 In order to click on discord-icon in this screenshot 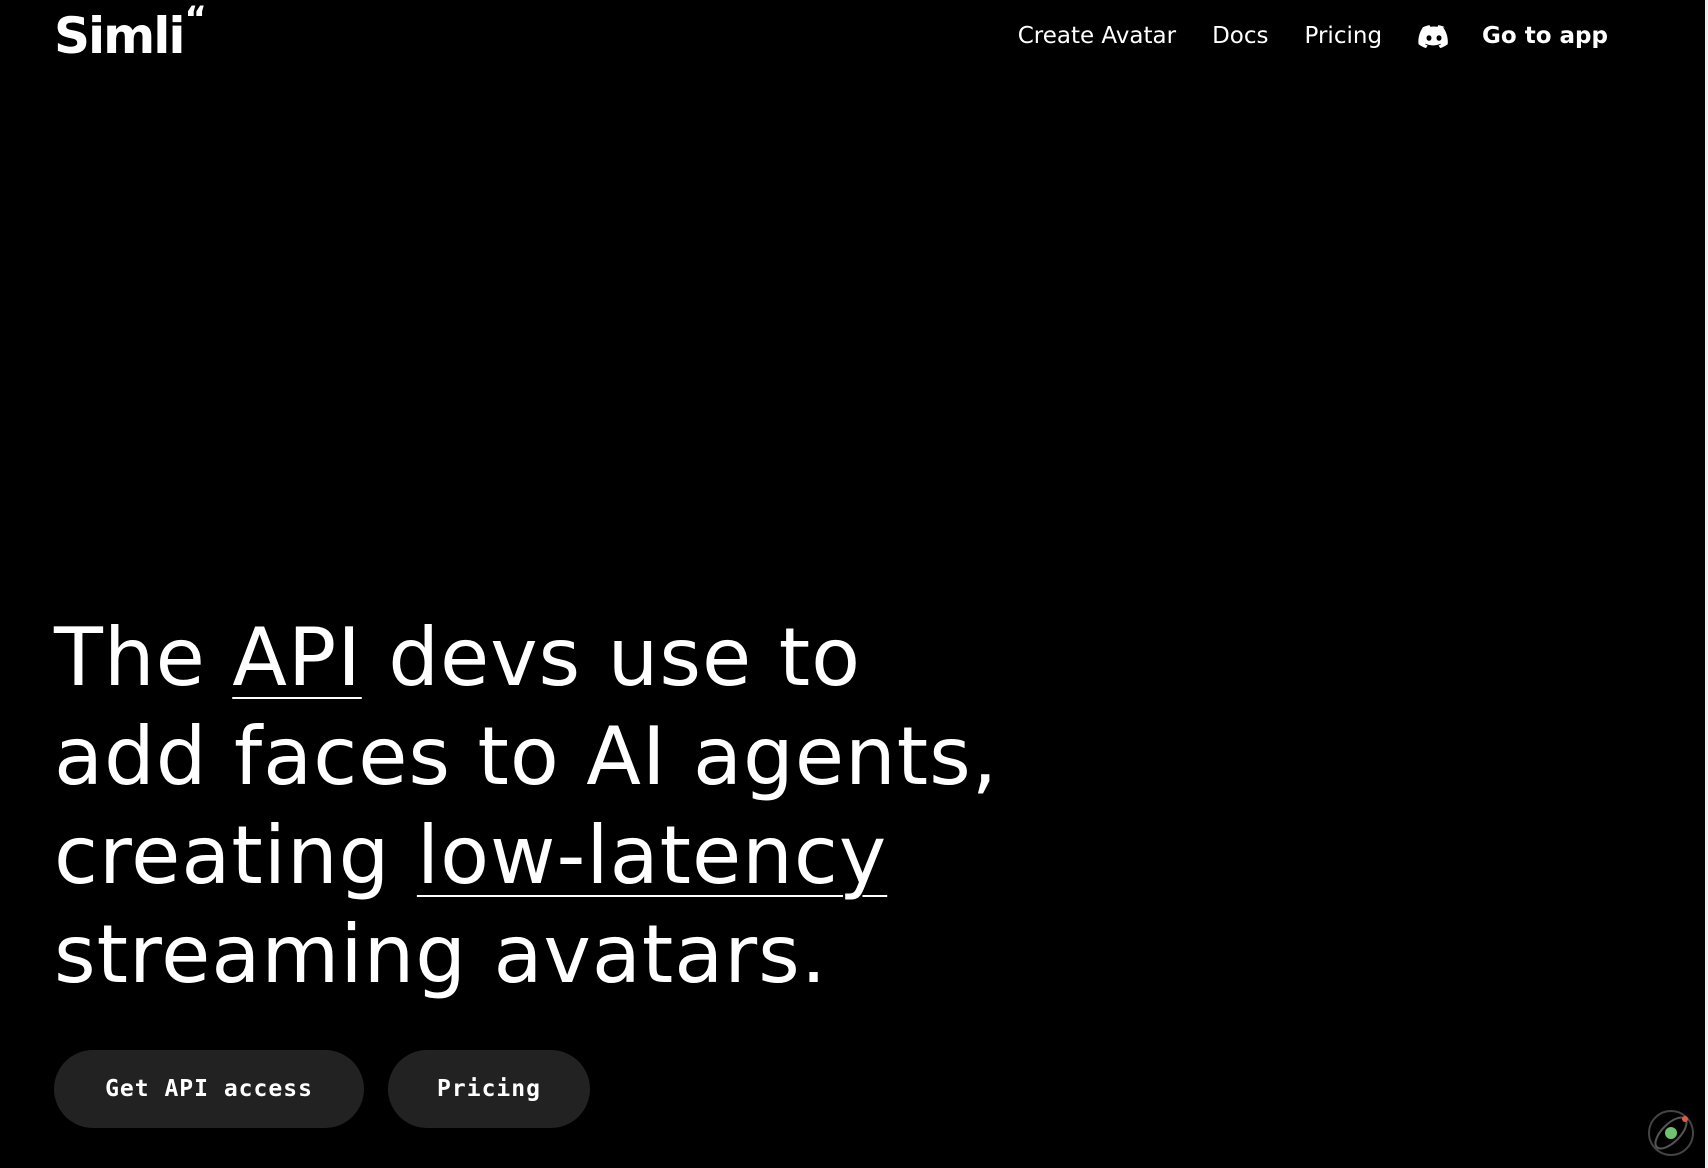, I will do `click(1434, 36)`.